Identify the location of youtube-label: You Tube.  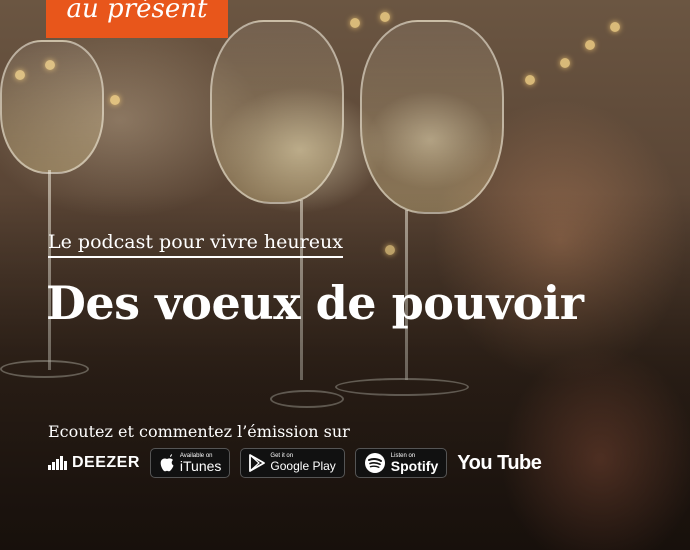
(499, 462).